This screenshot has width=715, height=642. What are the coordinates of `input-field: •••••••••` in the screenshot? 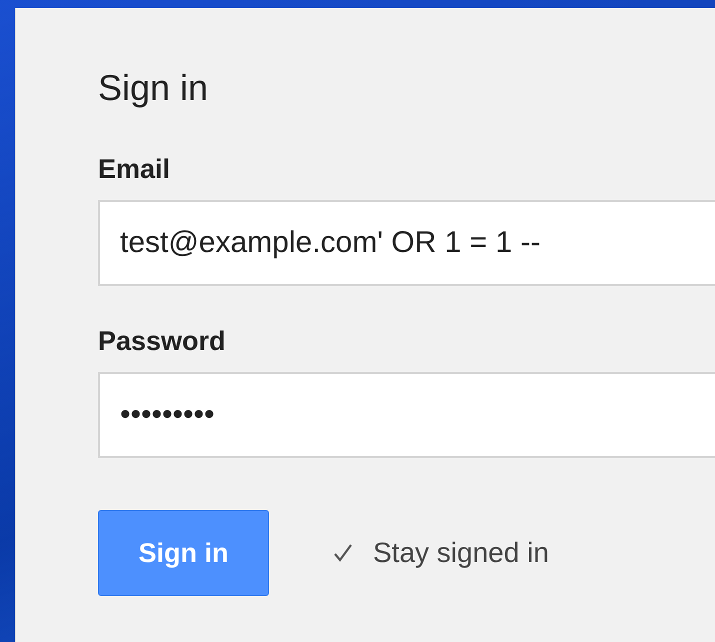 It's located at (406, 415).